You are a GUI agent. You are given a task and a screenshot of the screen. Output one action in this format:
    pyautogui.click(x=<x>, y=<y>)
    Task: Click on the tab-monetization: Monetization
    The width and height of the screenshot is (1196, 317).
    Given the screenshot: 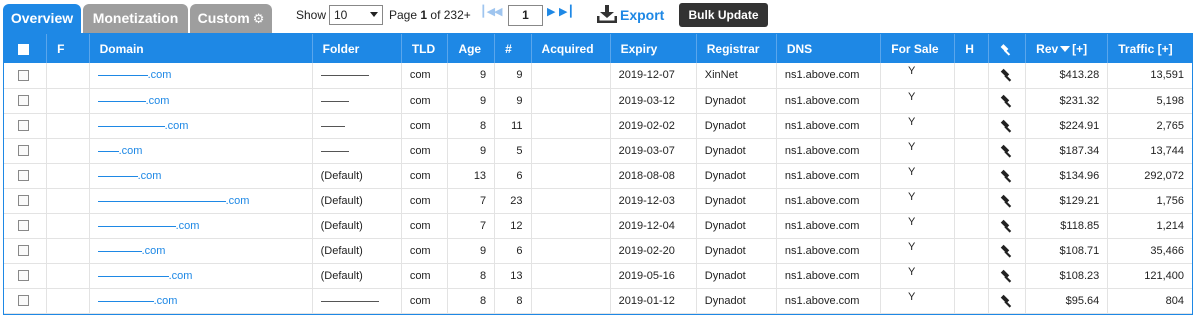 What is the action you would take?
    pyautogui.click(x=135, y=18)
    